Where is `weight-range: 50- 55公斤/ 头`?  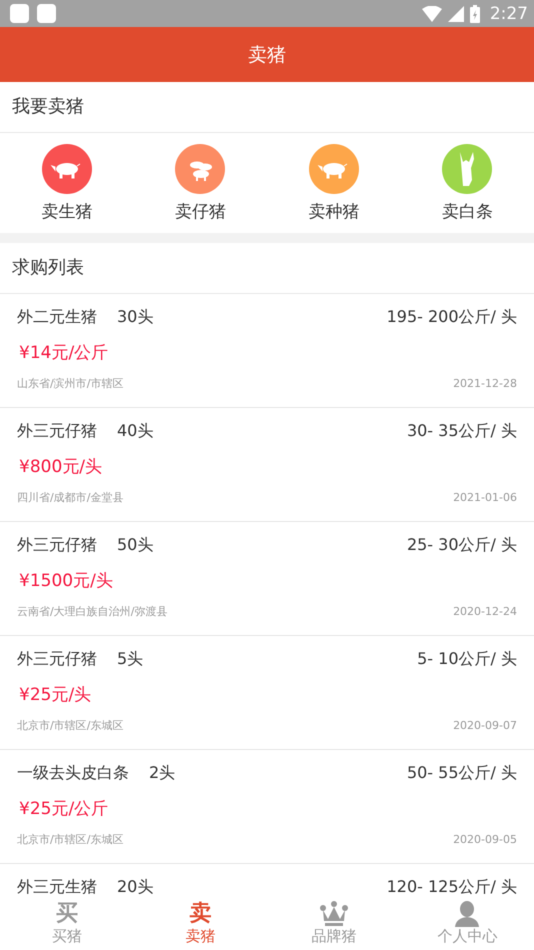 weight-range: 50- 55公斤/ 头 is located at coordinates (461, 773).